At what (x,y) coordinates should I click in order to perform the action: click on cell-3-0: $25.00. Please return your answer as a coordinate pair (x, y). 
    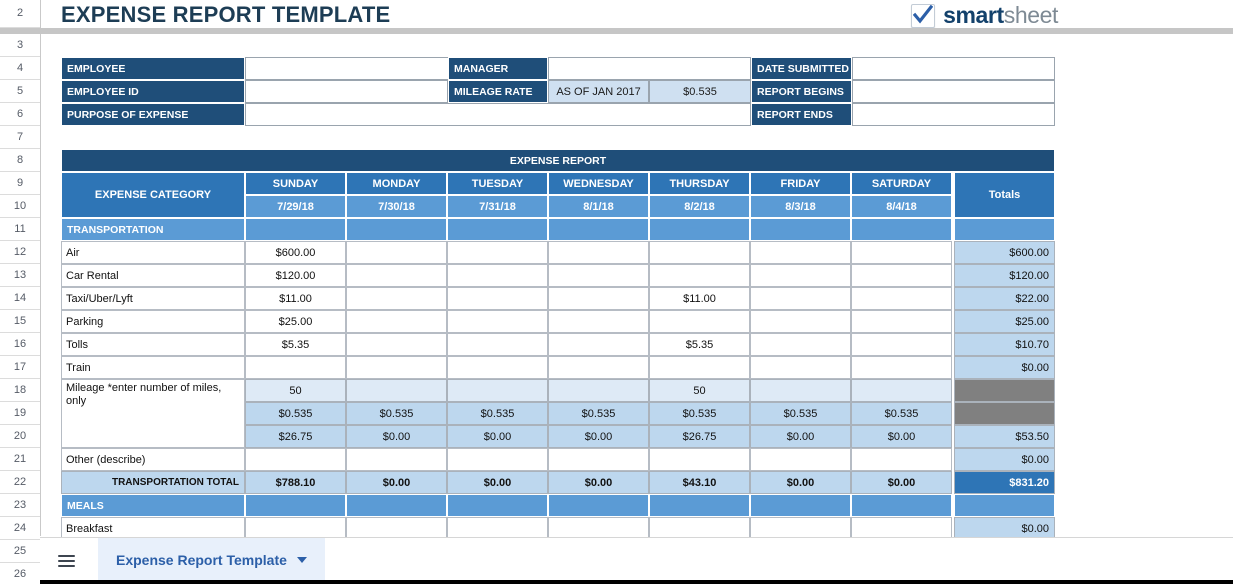
    Looking at the image, I should click on (295, 321).